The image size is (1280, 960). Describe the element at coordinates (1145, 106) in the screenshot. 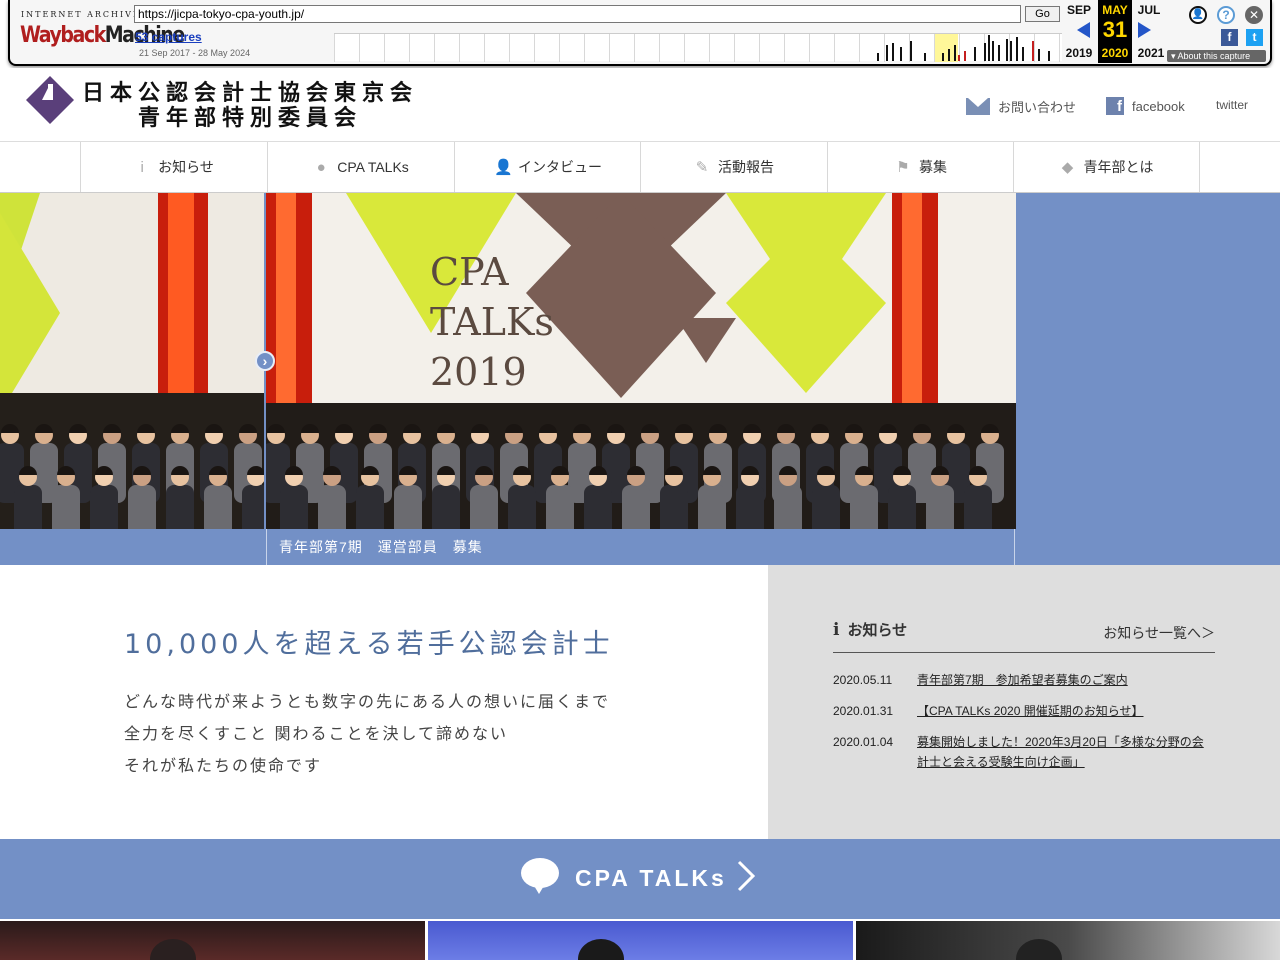

I see `facebook-link: f facebook` at that location.